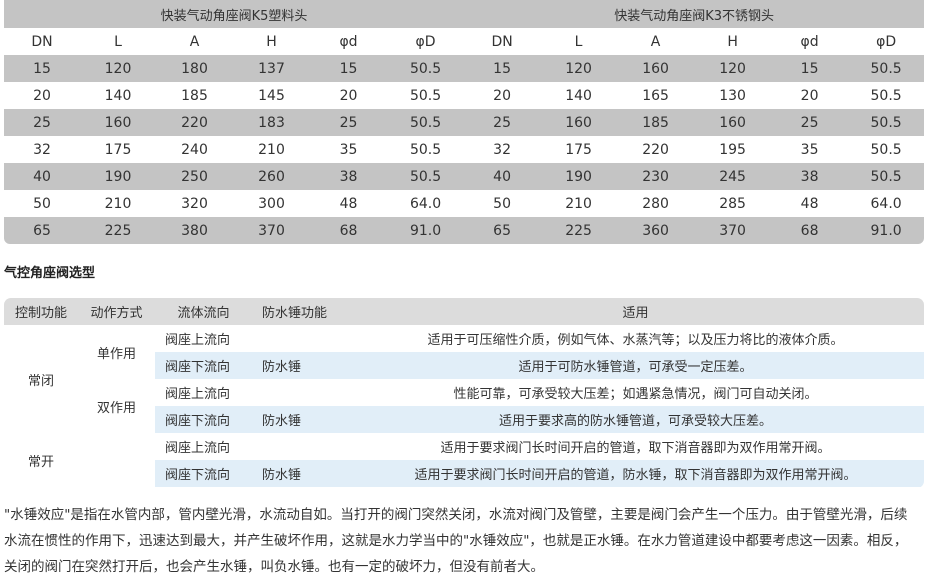 This screenshot has height=580, width=928. I want to click on table-cell: 130, so click(733, 95).